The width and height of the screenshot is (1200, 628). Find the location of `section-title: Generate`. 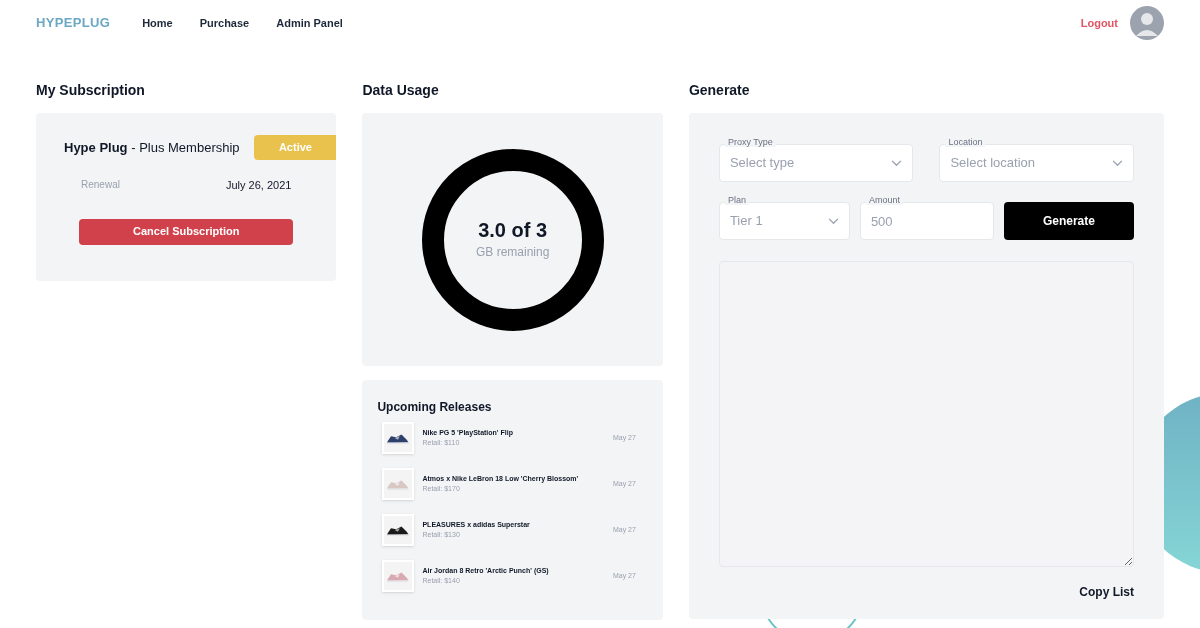

section-title: Generate is located at coordinates (719, 90).